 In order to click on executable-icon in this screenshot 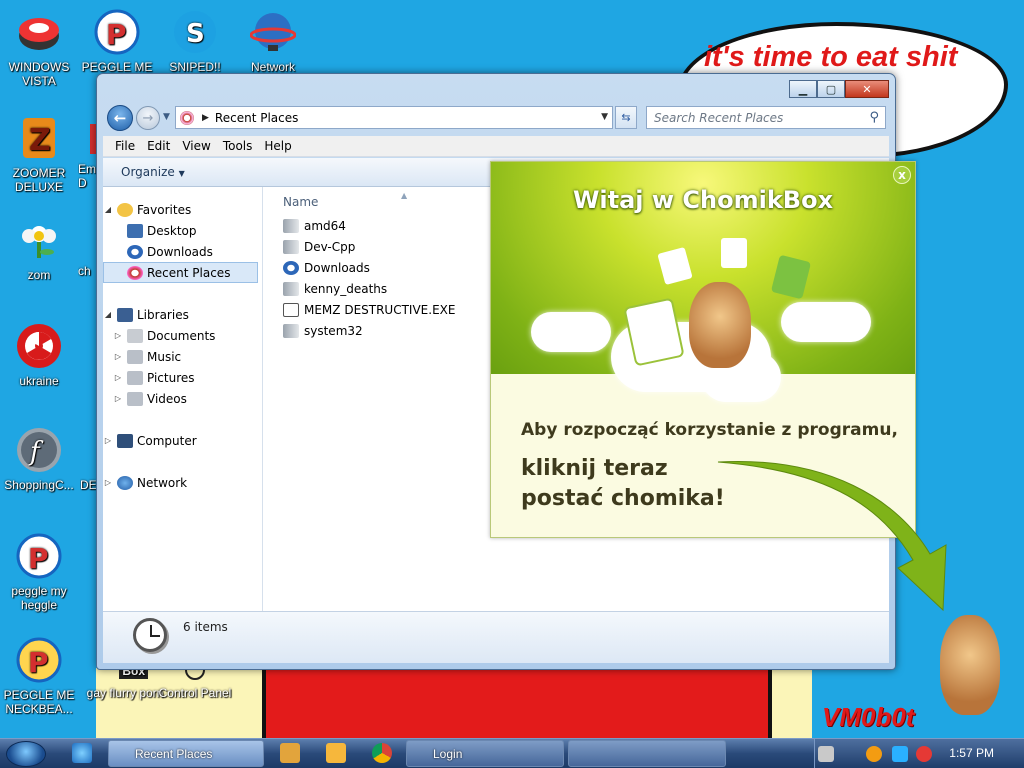, I will do `click(291, 309)`.